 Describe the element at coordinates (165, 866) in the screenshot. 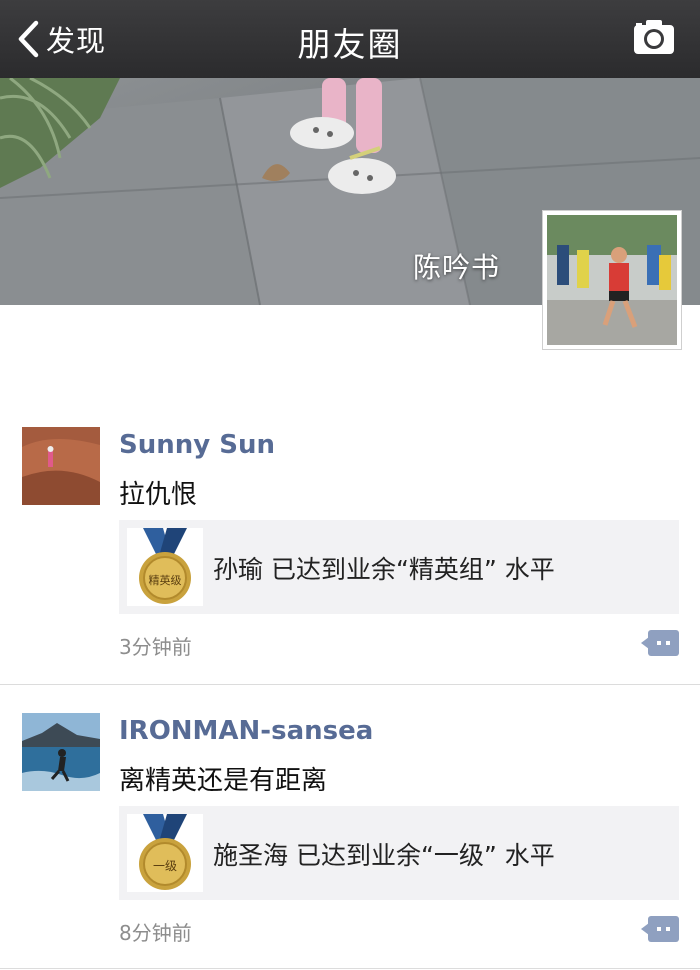

I see `medal-label: 一级` at that location.